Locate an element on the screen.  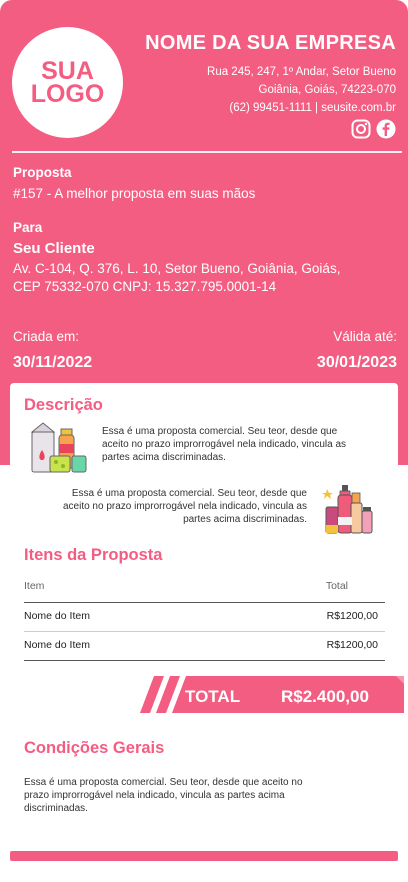
conditions-title: Condições Gerais is located at coordinates (94, 748).